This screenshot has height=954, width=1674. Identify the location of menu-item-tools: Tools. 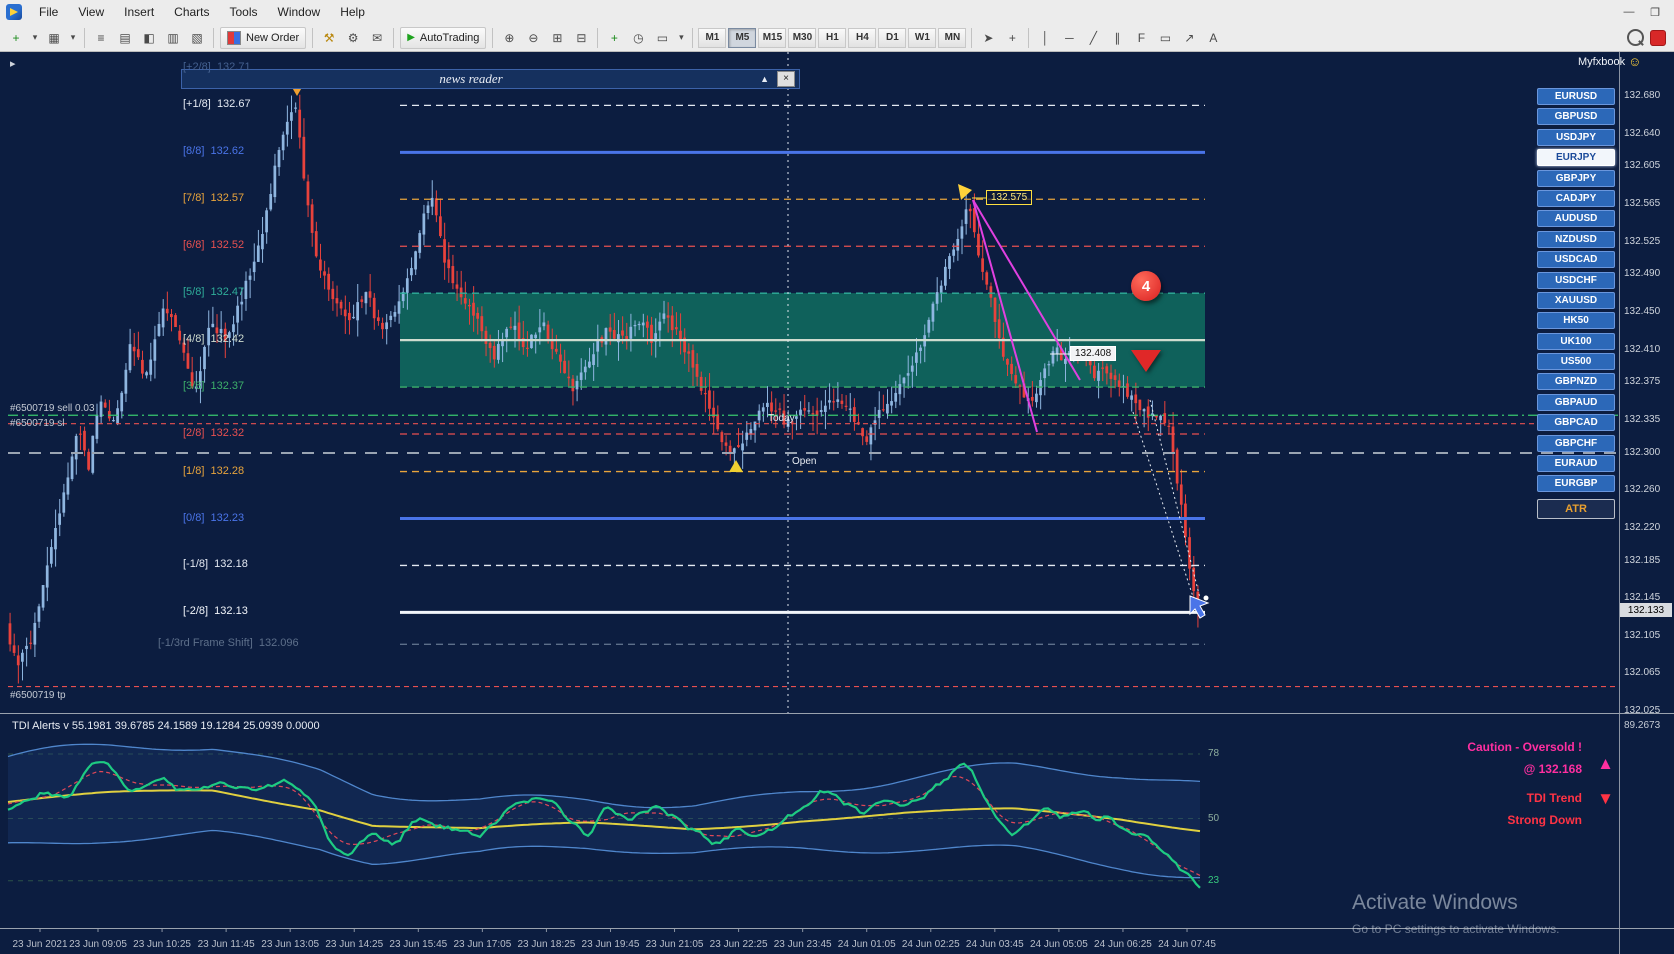
(244, 12).